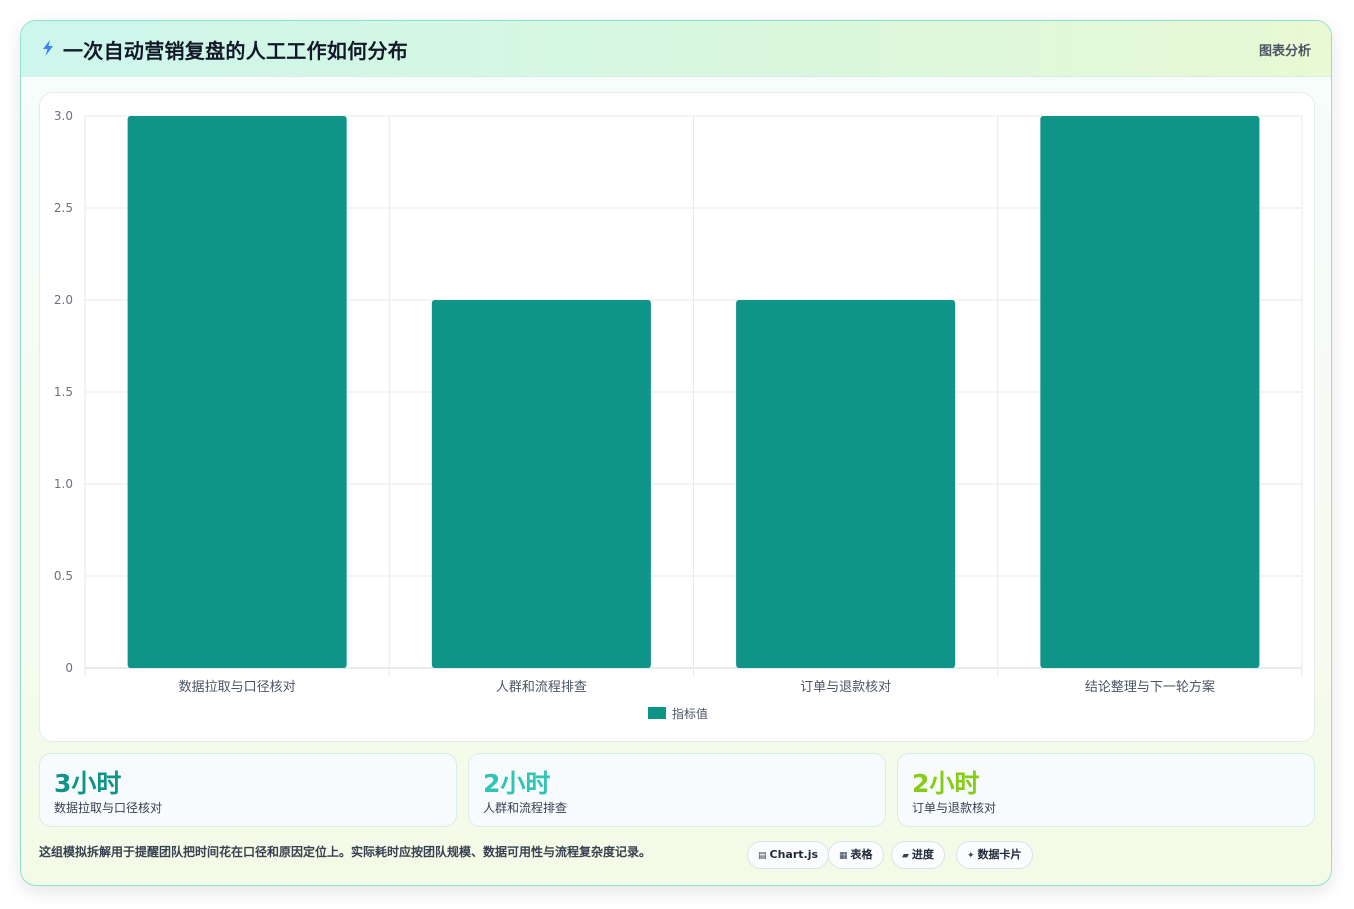  I want to click on sparkle-icon: ✦, so click(971, 856).